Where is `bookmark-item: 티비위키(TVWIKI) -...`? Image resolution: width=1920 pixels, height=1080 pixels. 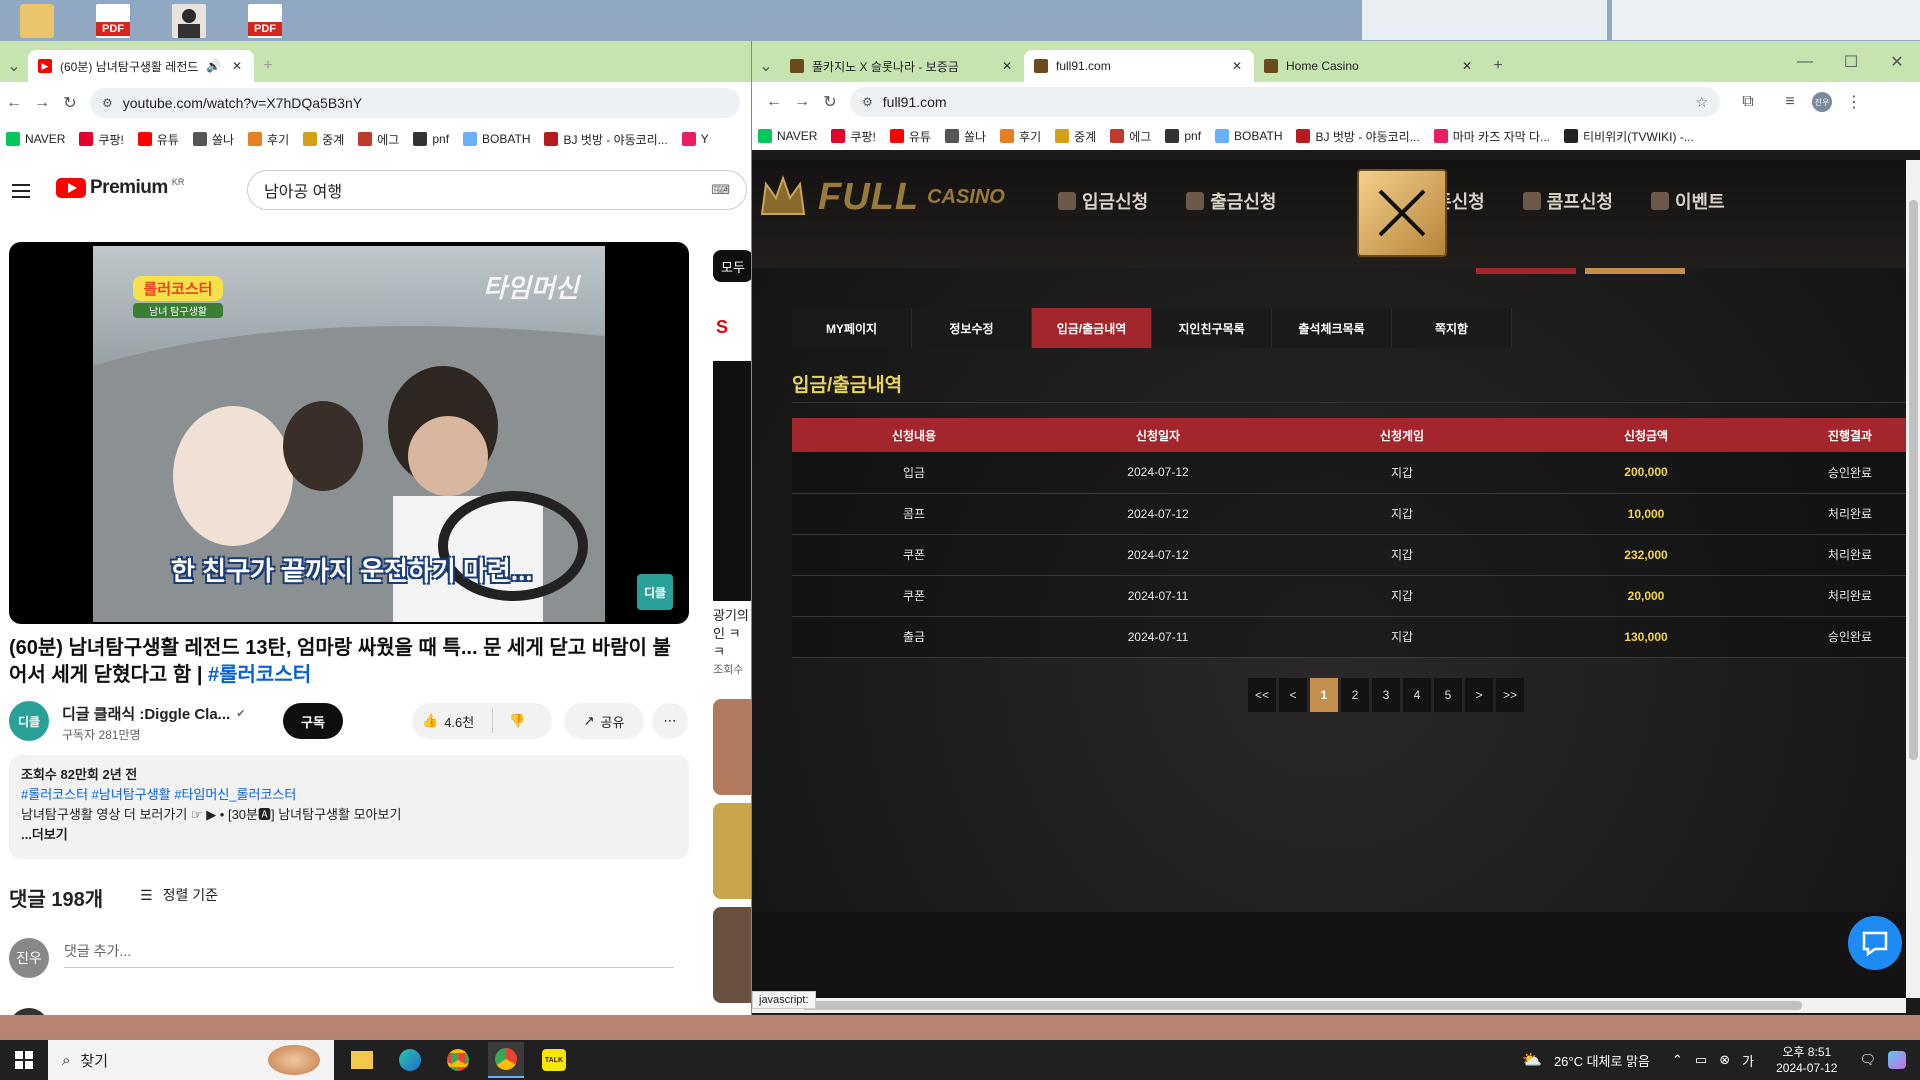
bookmark-item: 티비위키(TVWIKI) -... is located at coordinates (1629, 136).